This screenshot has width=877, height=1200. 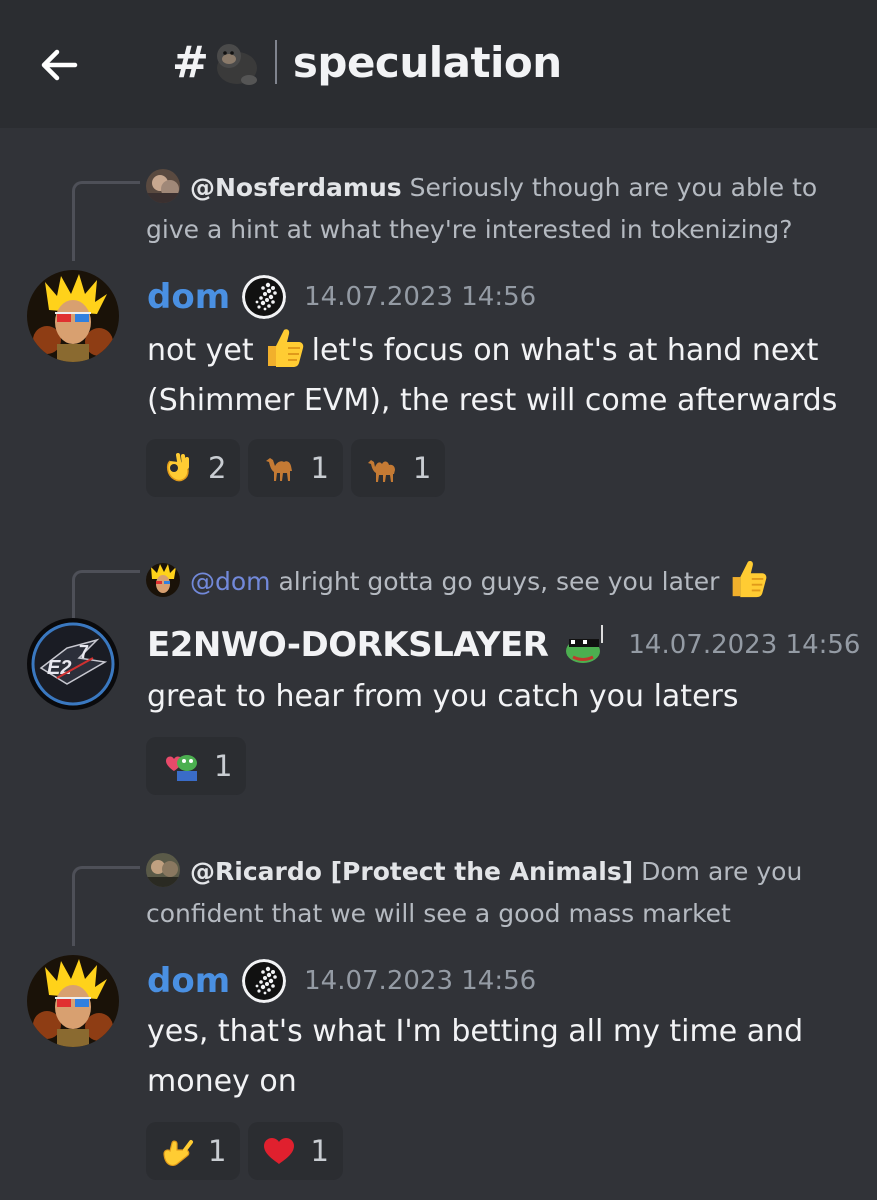 I want to click on reaction-bar: 1 1, so click(x=244, y=1151).